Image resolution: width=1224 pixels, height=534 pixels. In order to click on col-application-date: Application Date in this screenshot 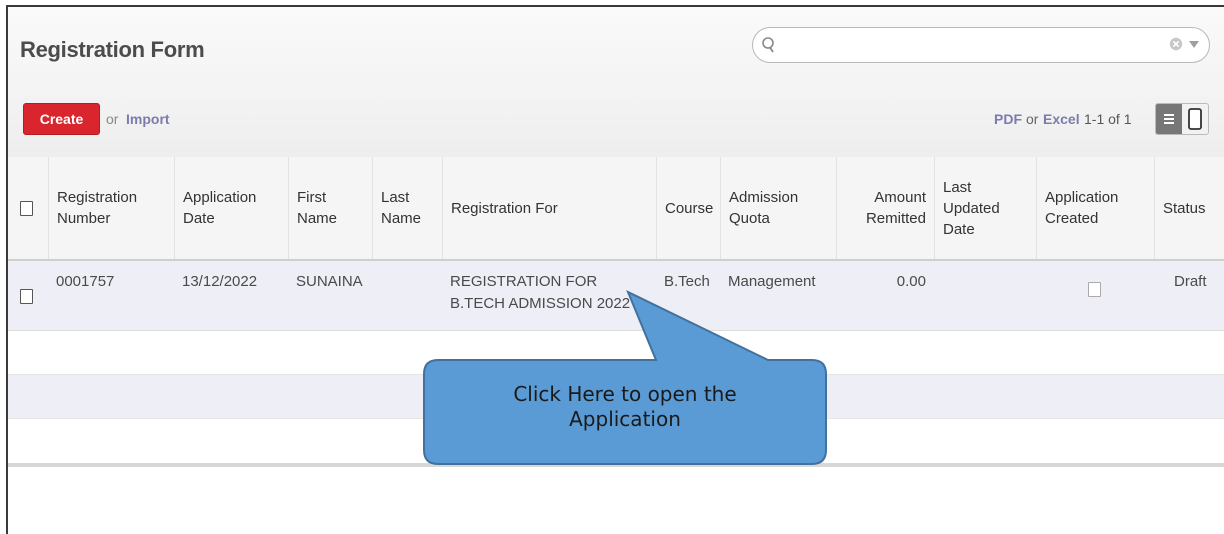, I will do `click(231, 208)`.